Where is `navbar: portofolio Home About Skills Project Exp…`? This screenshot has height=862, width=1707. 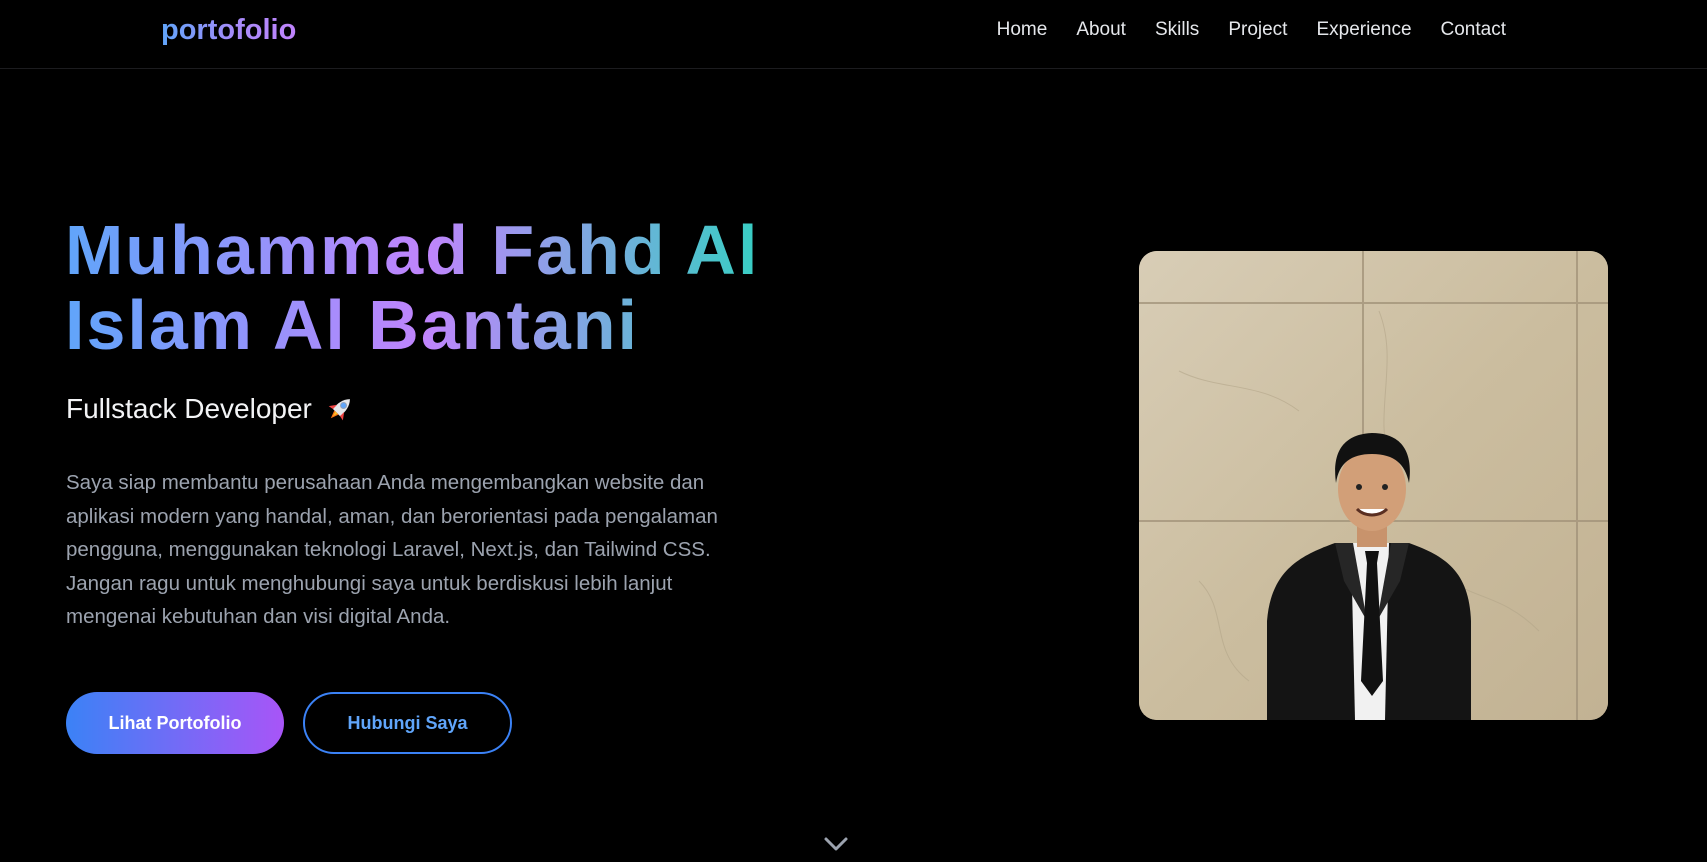
navbar: portofolio Home About Skills Project Exp… is located at coordinates (853, 34).